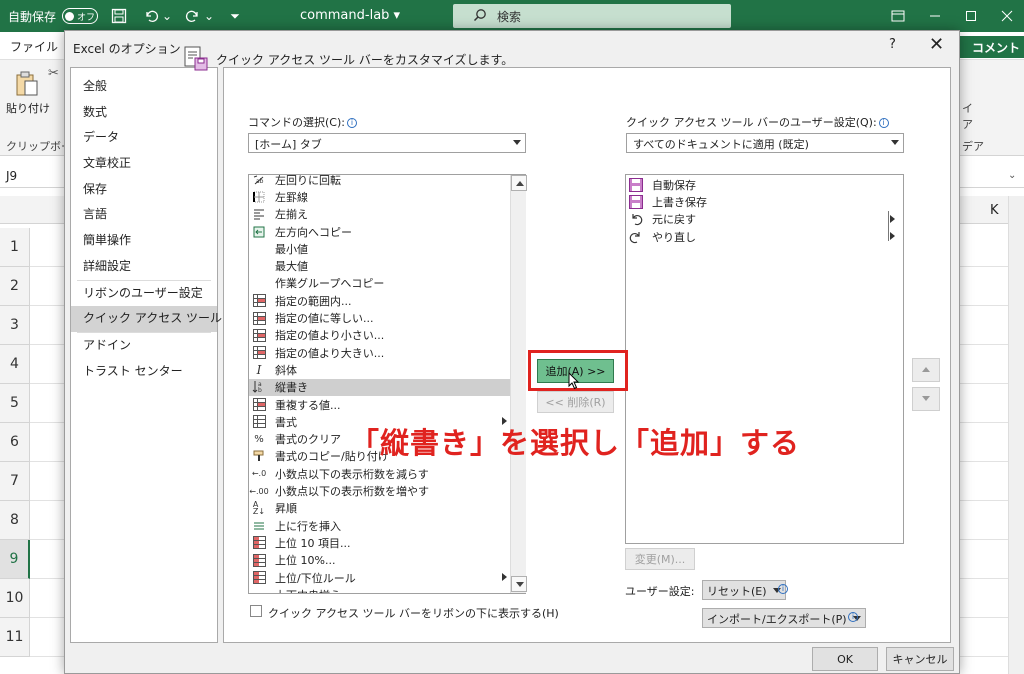  Describe the element at coordinates (15, 403) in the screenshot. I see `row-header: 5` at that location.